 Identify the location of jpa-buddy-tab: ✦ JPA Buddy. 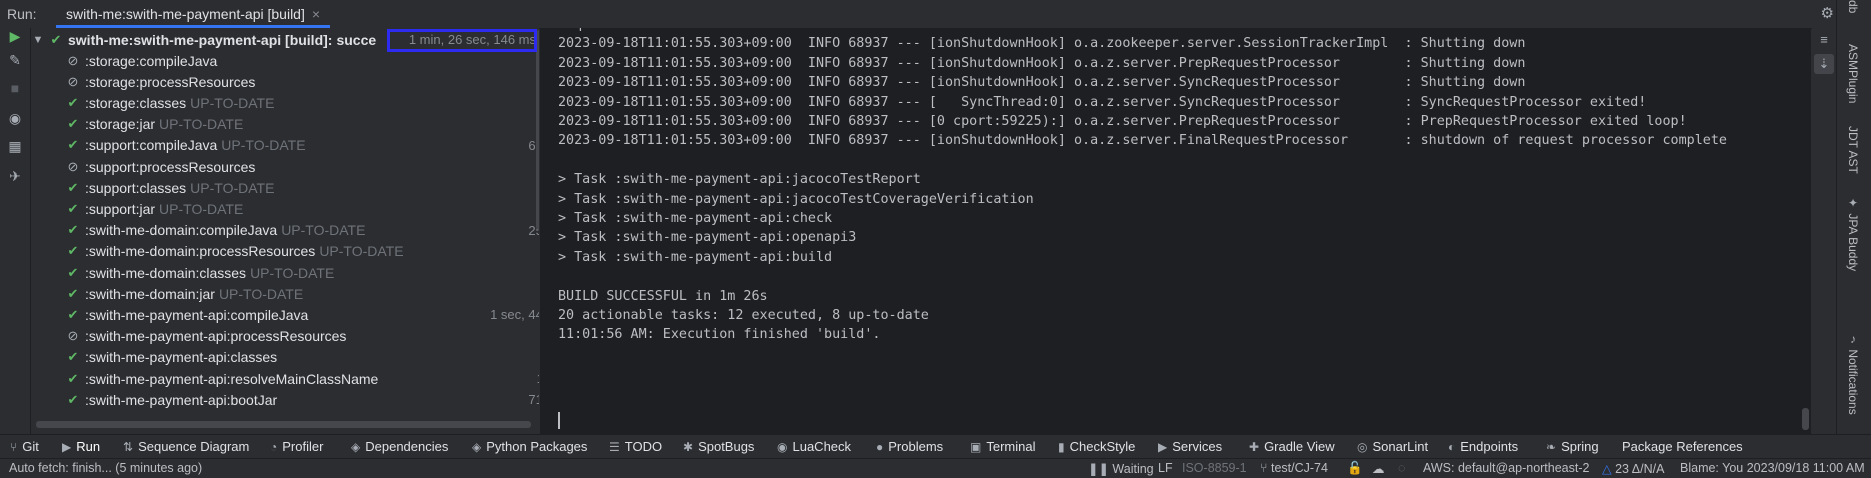
(1853, 233).